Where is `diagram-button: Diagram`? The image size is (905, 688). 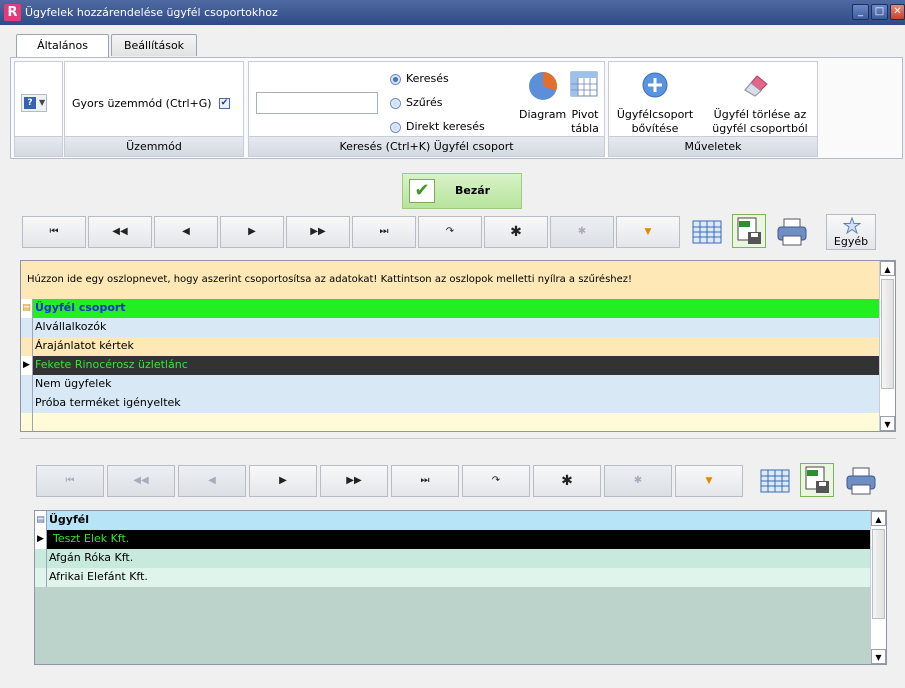
diagram-button: Diagram is located at coordinates (542, 100).